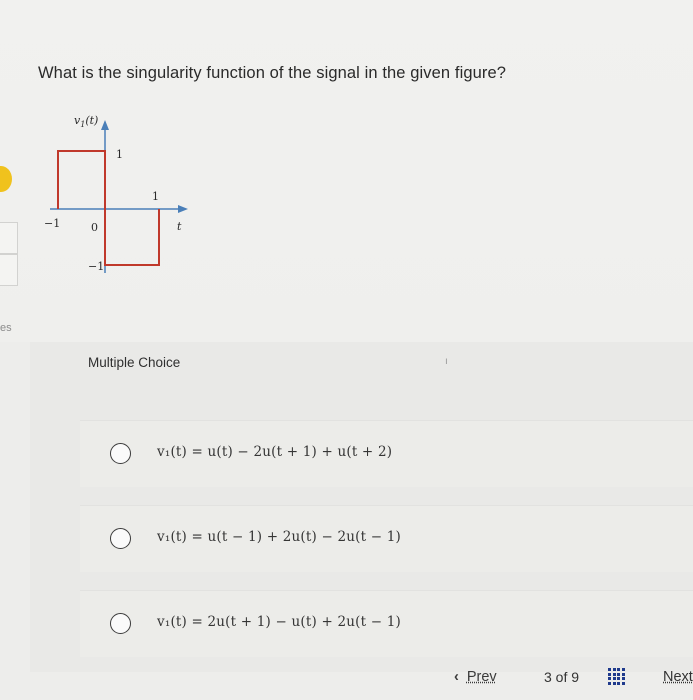 This screenshot has width=693, height=700. I want to click on signal-figure: v1(t) 1 1 −1 0 t −1, so click(117, 195).